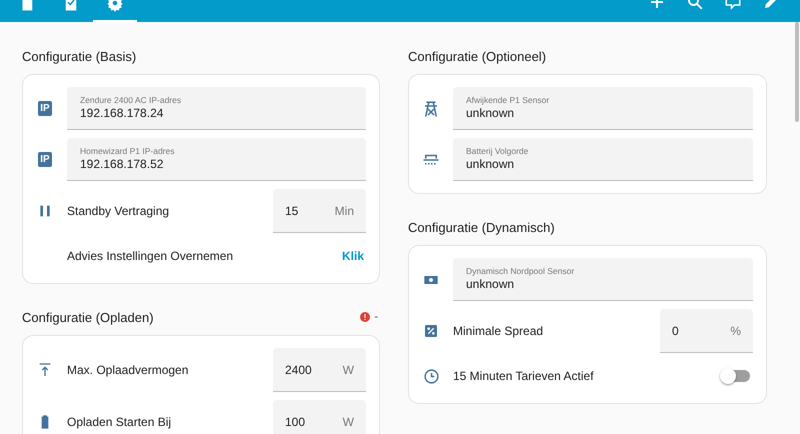 This screenshot has width=800, height=434. Describe the element at coordinates (477, 56) in the screenshot. I see `section-title: Configuratie (Optioneel)` at that location.